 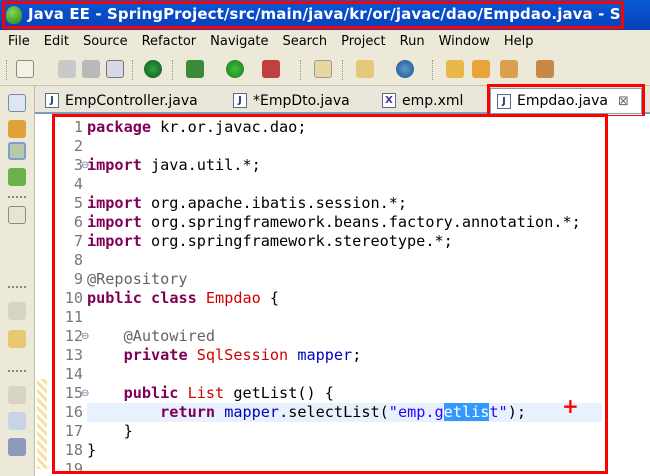 I want to click on outline-icon, so click(x=17, y=177).